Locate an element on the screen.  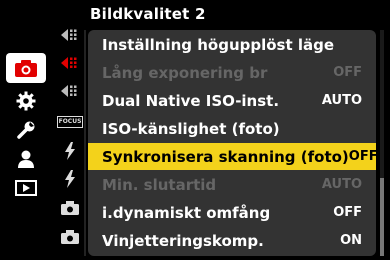
menu-item-iso-sensitivity: ISO-känslighet (foto) is located at coordinates (232, 128).